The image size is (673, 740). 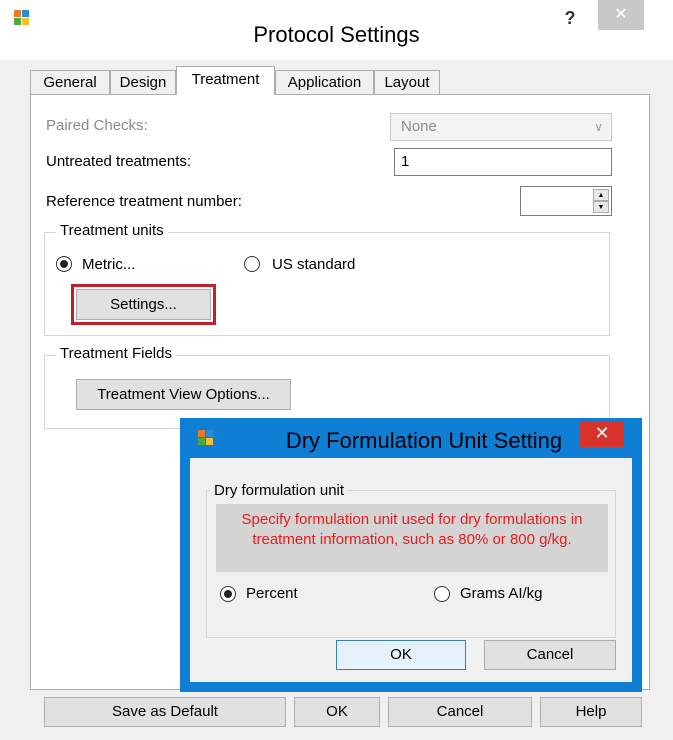 What do you see at coordinates (503, 162) in the screenshot?
I see `untreated-treatments-input: 1` at bounding box center [503, 162].